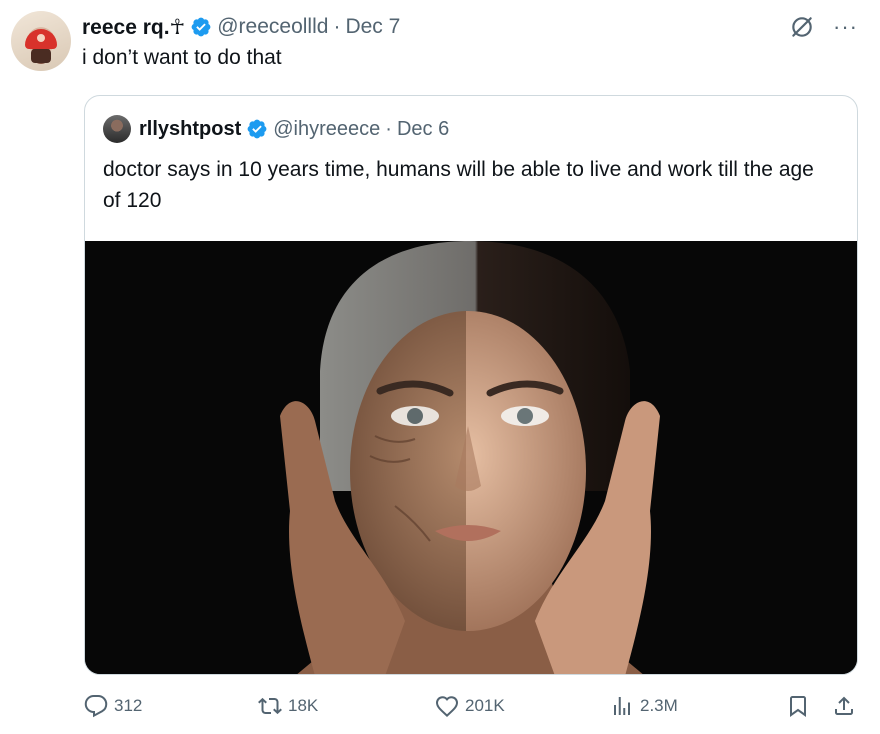  Describe the element at coordinates (117, 129) in the screenshot. I see `quoted-author-avatar` at that location.